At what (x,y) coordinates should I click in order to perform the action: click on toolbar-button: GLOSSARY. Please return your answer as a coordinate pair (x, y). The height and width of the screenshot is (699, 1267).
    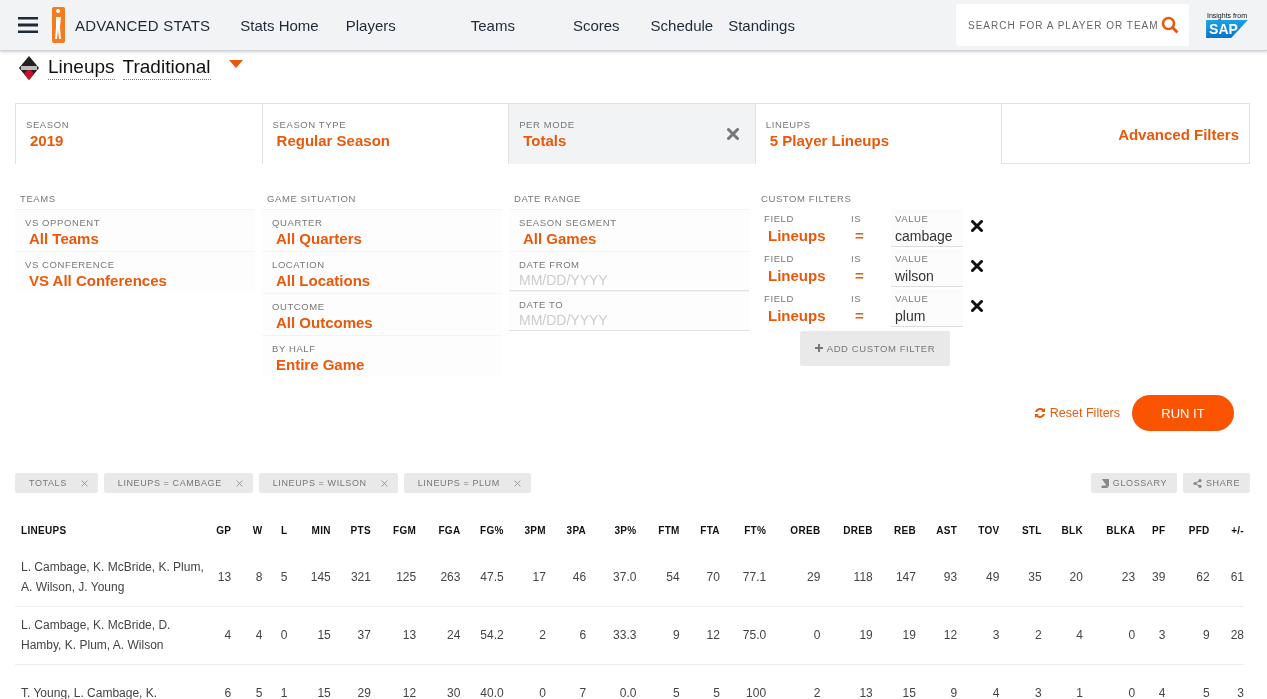
    Looking at the image, I should click on (1133, 483).